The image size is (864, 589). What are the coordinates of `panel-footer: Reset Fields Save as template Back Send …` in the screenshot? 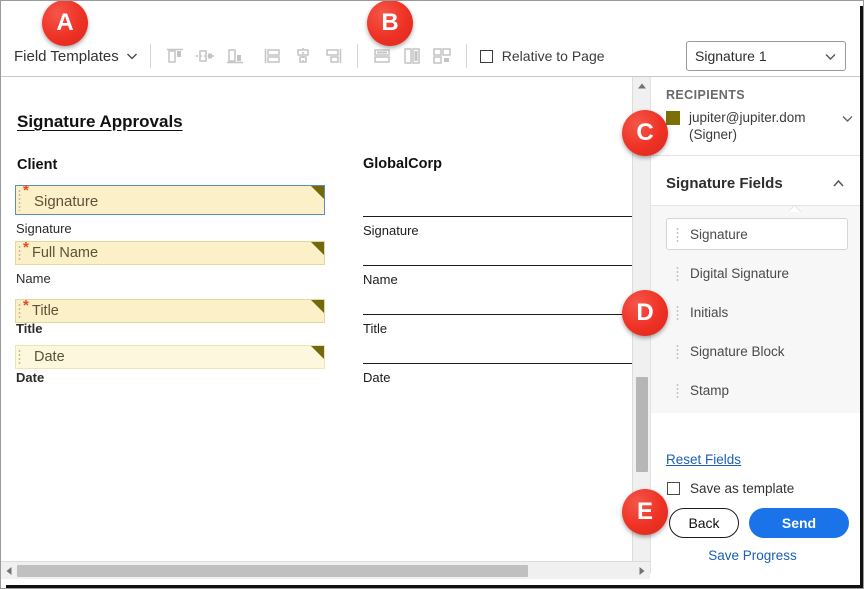 It's located at (757, 512).